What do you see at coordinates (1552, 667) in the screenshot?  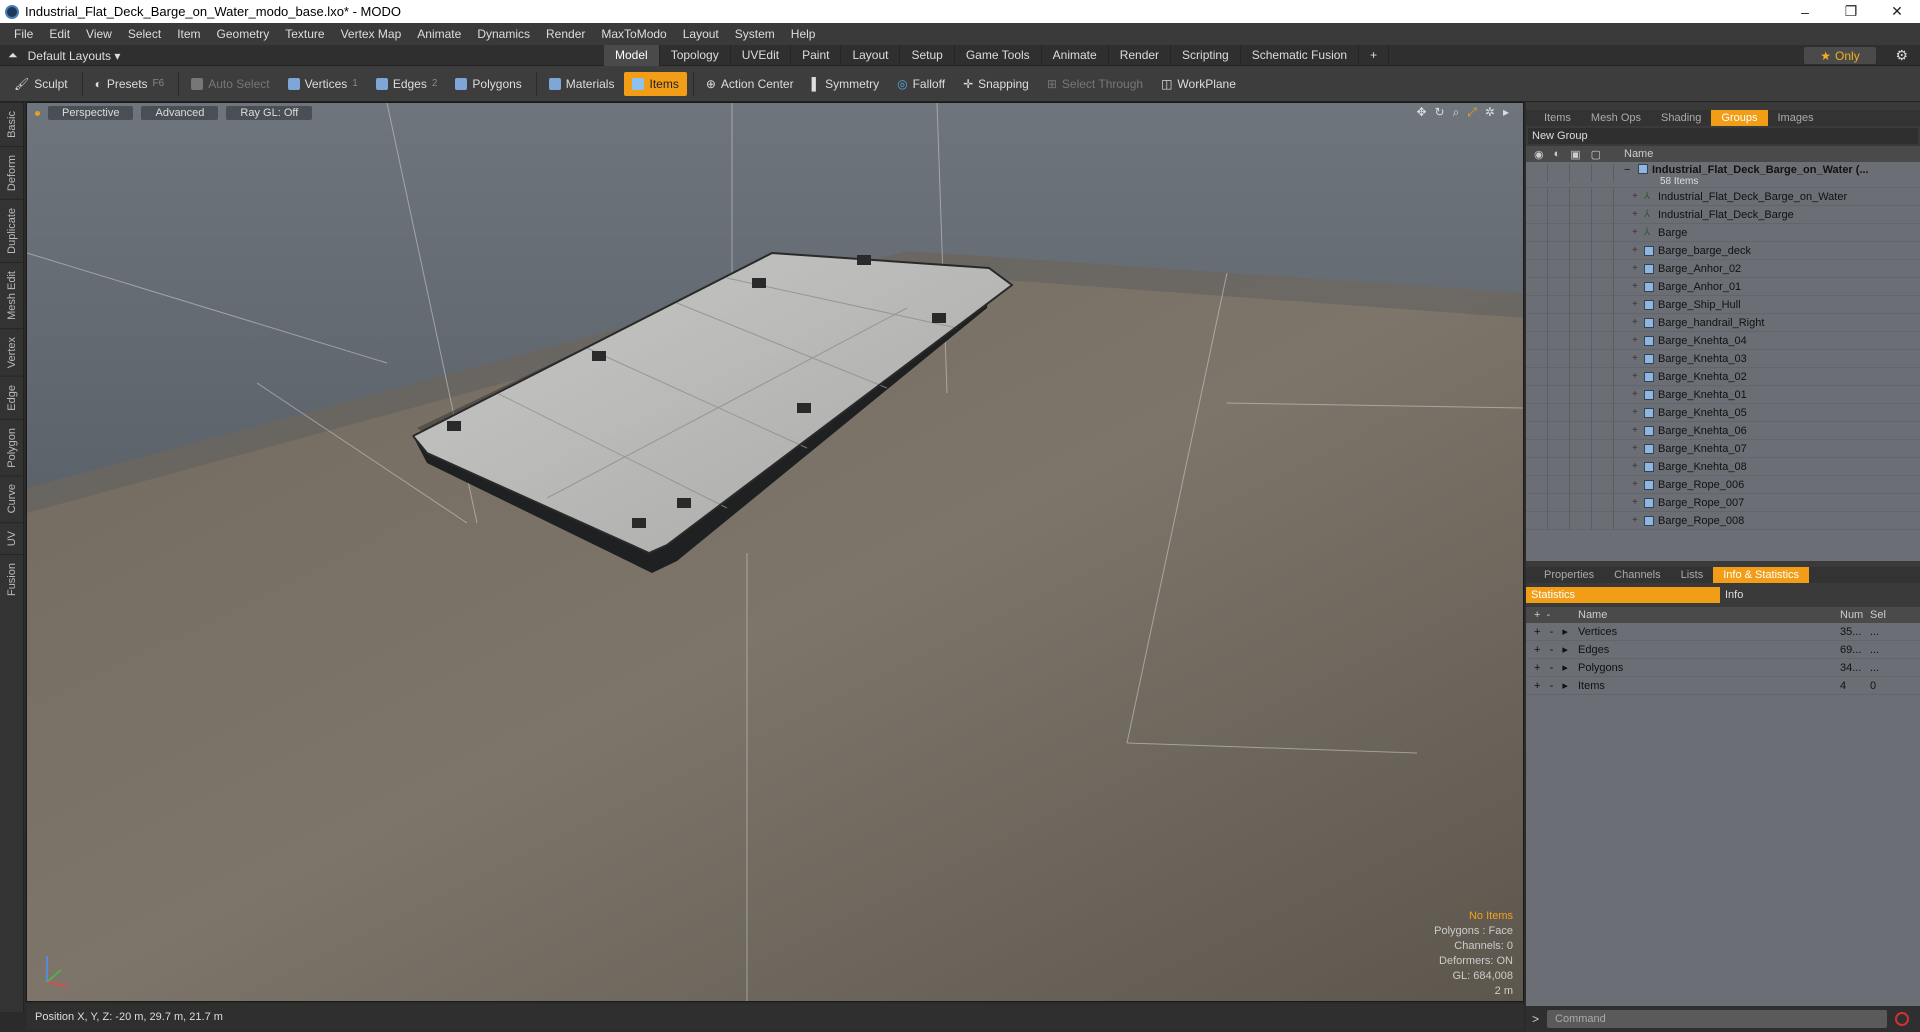 I see `expand-collapse-icons: + - ▸` at bounding box center [1552, 667].